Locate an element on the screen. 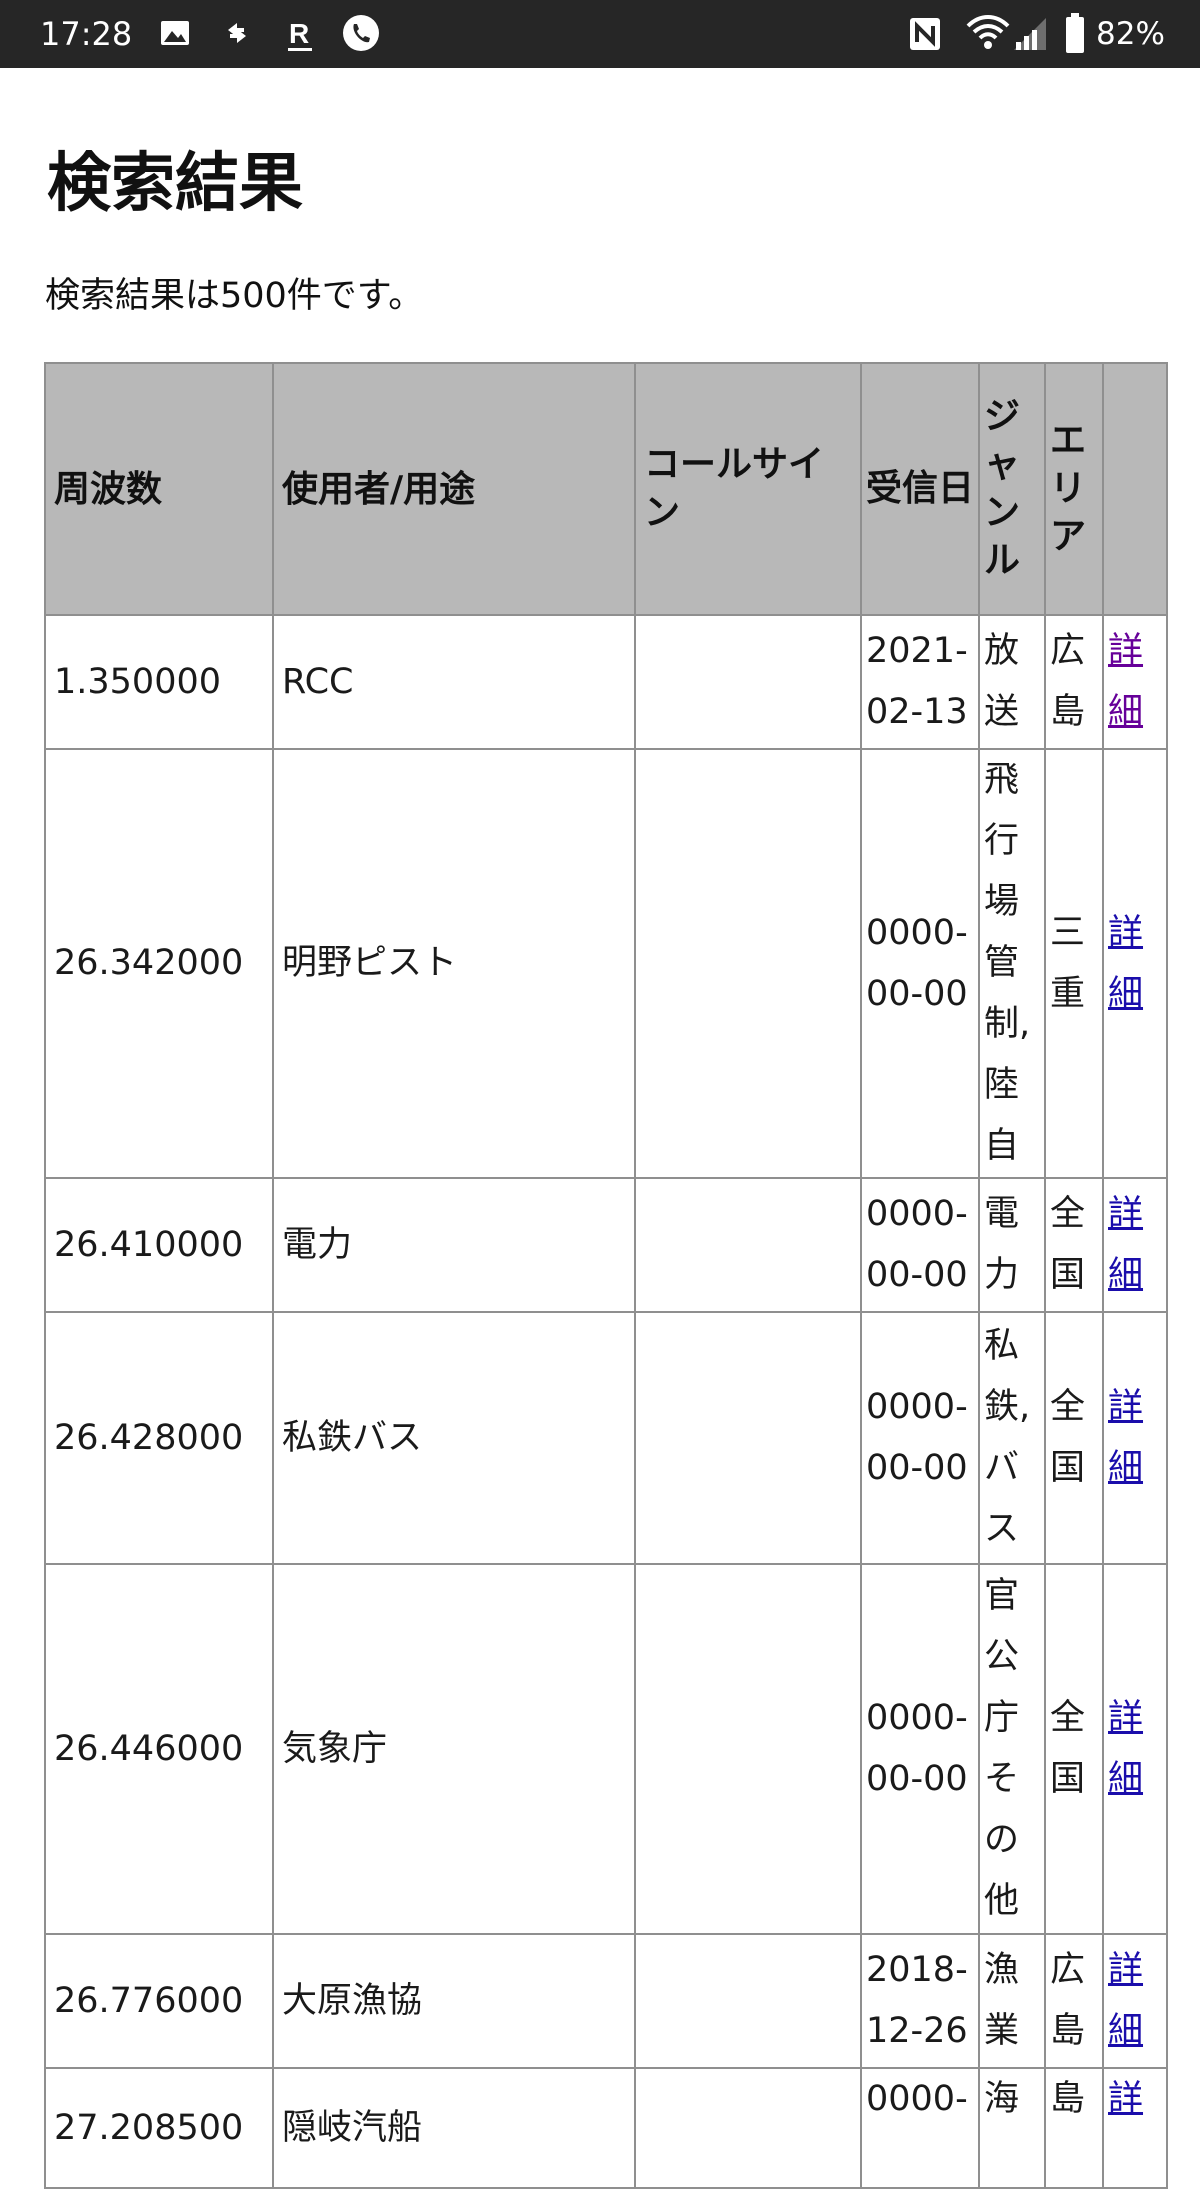 The width and height of the screenshot is (1200, 2189). cell-user: 大原漁協 is located at coordinates (454, 2001).